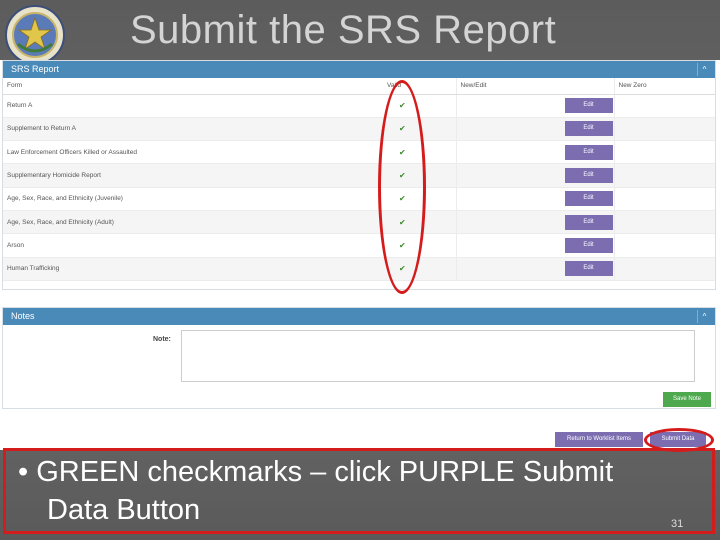 Image resolution: width=720 pixels, height=540 pixels. I want to click on texas-seal-logo, so click(35, 35).